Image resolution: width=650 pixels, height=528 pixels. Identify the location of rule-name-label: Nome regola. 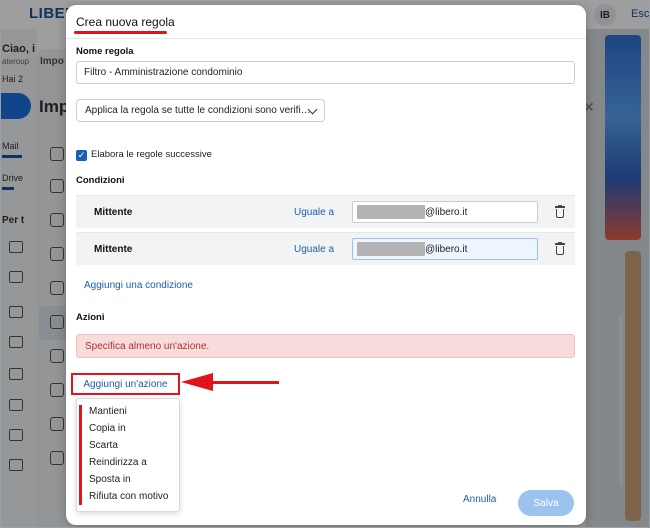
(105, 51).